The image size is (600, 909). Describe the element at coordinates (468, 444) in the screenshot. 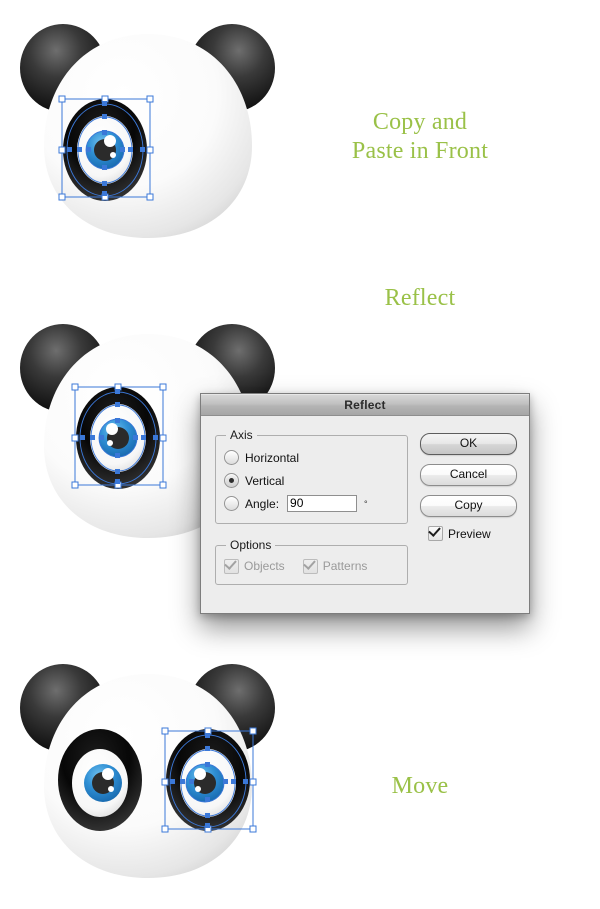

I see `ok-button: OK` at that location.